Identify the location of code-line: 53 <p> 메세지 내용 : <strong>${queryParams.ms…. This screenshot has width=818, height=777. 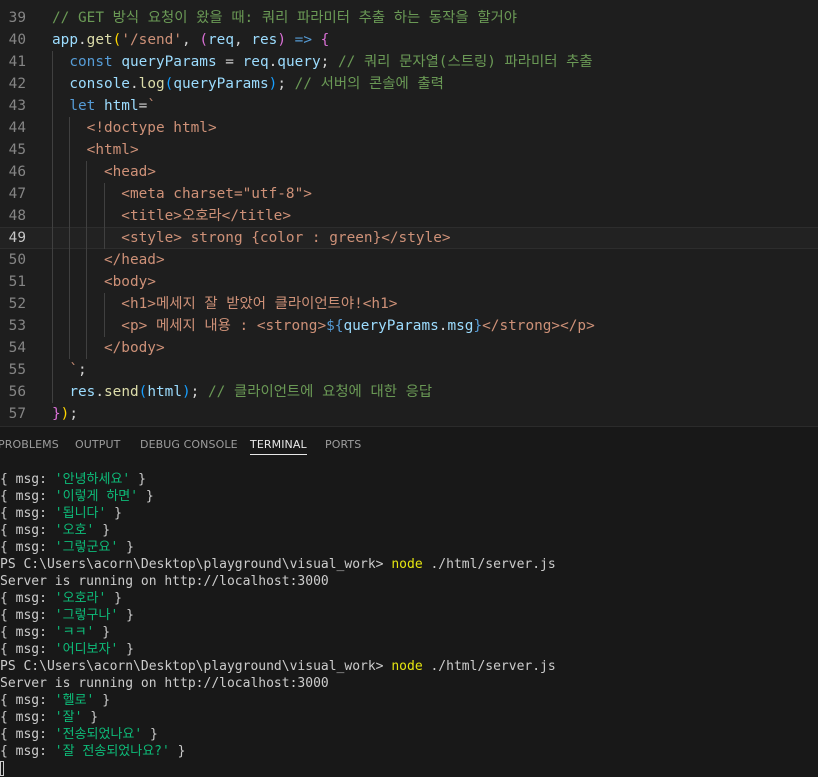
(409, 326).